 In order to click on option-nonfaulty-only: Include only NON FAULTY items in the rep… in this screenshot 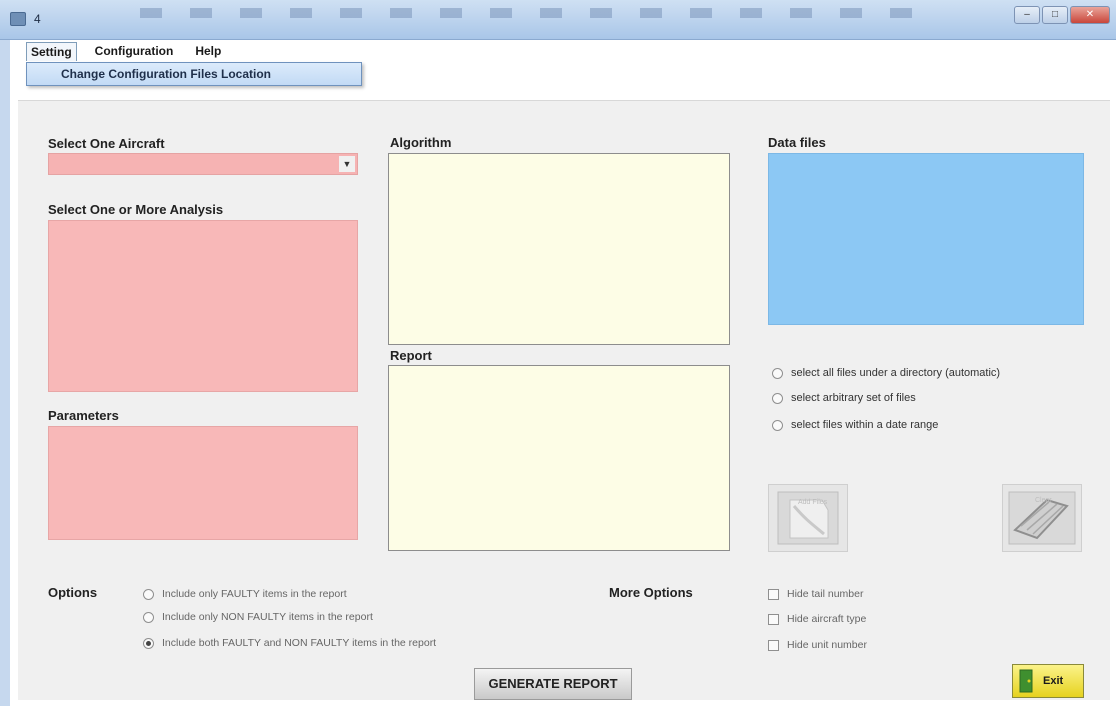, I will do `click(258, 617)`.